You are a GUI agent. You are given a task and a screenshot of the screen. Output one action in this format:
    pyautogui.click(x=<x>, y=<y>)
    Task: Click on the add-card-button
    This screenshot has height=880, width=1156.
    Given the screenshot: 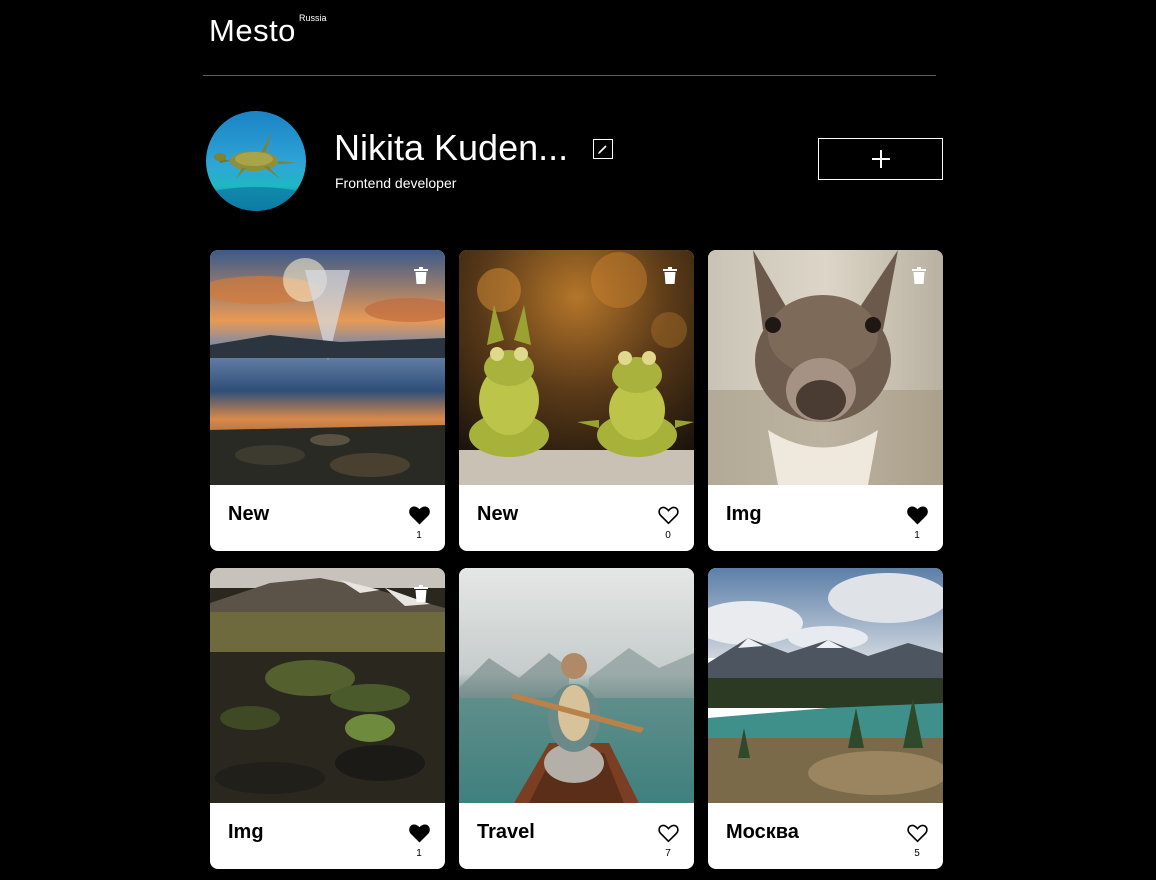 What is the action you would take?
    pyautogui.click(x=880, y=159)
    